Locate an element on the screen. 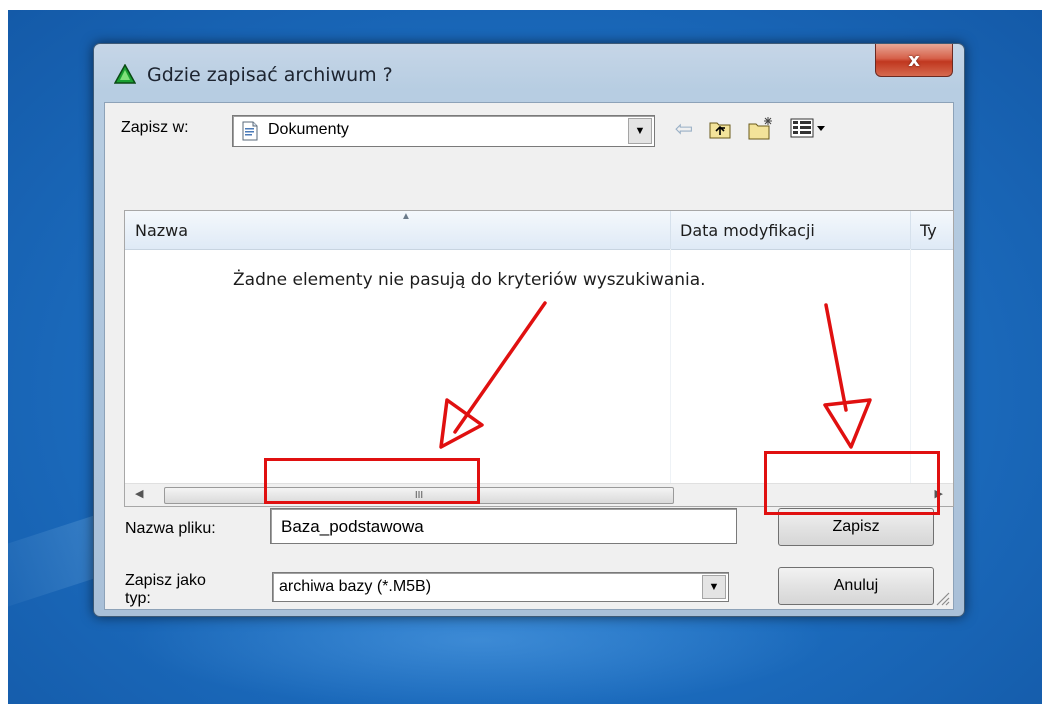  close-button: x is located at coordinates (914, 60).